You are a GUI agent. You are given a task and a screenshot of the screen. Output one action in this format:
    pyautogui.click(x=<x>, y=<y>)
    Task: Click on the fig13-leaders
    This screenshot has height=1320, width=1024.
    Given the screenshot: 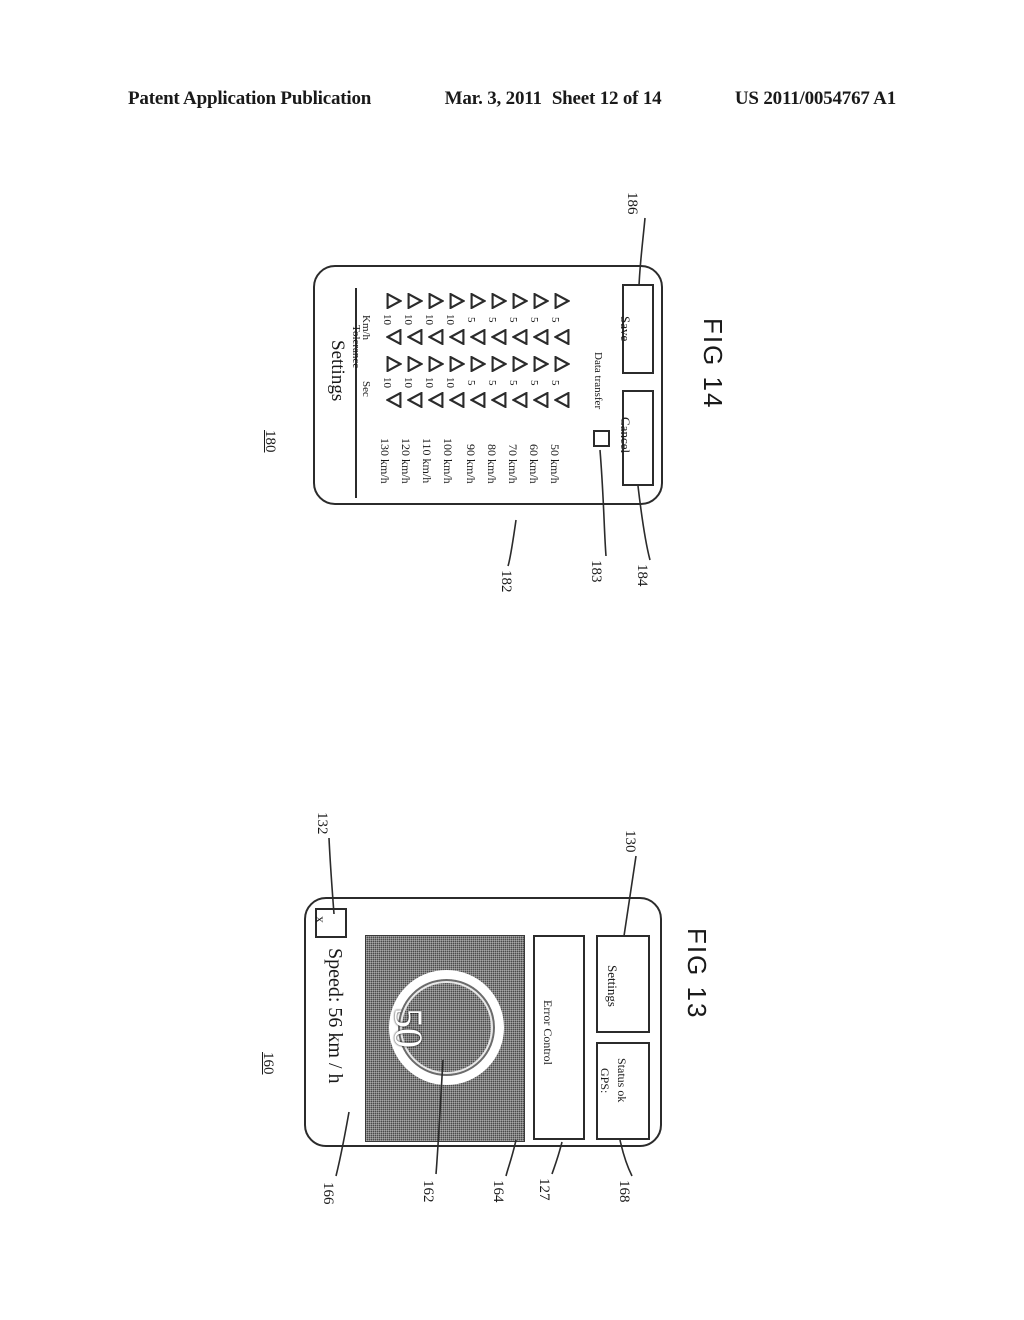 What is the action you would take?
    pyautogui.click(x=482, y=1007)
    